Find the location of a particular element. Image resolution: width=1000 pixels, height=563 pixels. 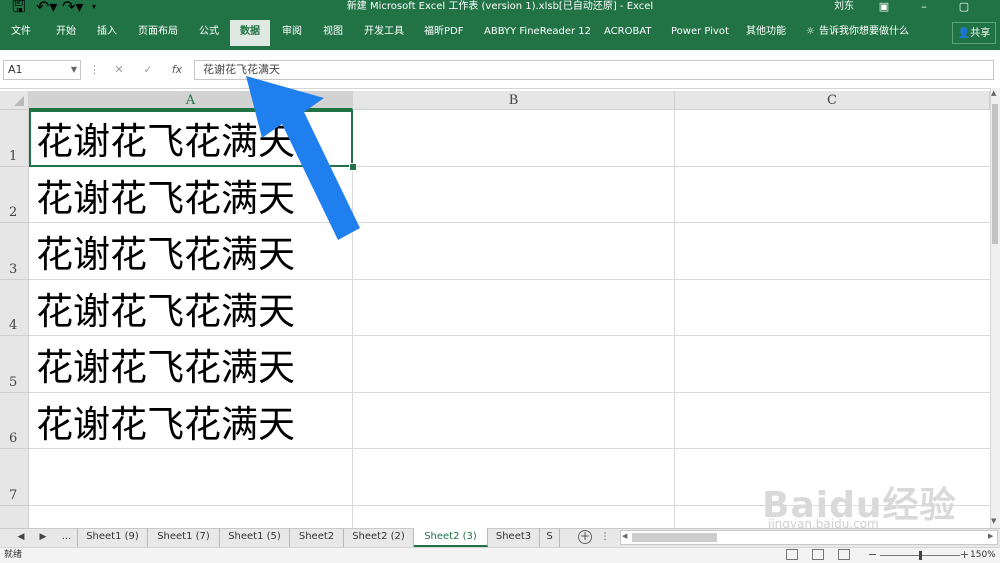

horizontal-scroll-thumb is located at coordinates (674, 537).